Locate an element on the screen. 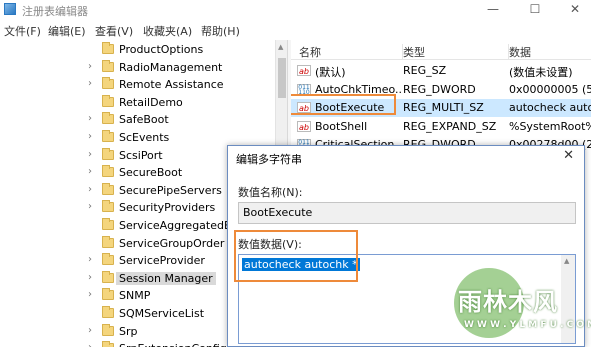 This screenshot has height=347, width=591. value-row: ab (默认) REG_SZ (数值未设置) is located at coordinates (441, 71).